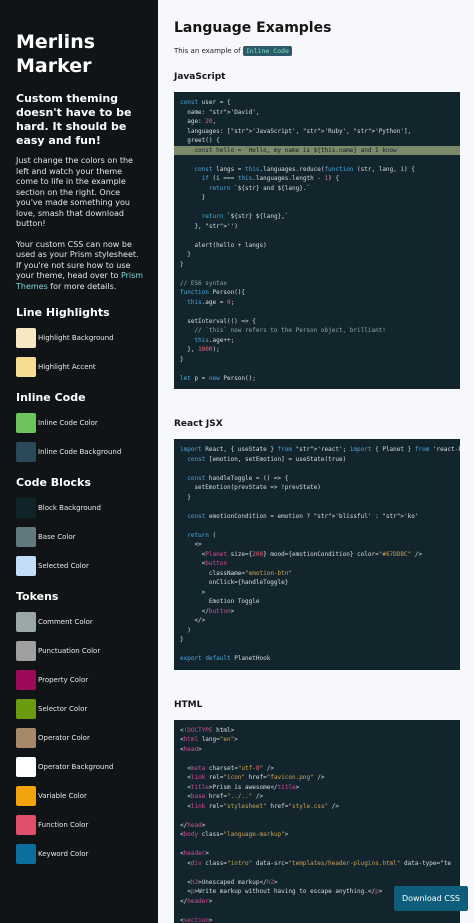 Image resolution: width=474 pixels, height=923 pixels. I want to click on code-line: if (i === this.languages.length - 1) {, so click(270, 178).